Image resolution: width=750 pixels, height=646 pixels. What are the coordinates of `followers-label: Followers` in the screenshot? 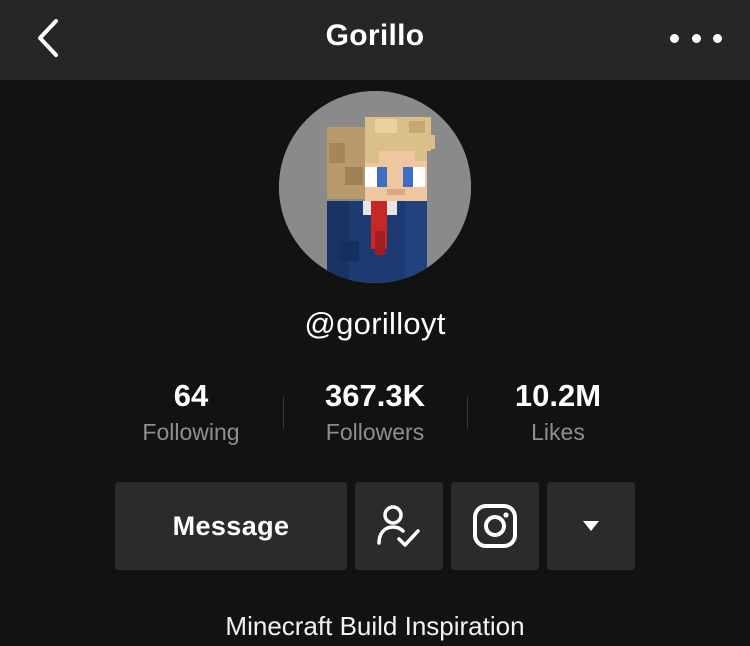 It's located at (375, 432).